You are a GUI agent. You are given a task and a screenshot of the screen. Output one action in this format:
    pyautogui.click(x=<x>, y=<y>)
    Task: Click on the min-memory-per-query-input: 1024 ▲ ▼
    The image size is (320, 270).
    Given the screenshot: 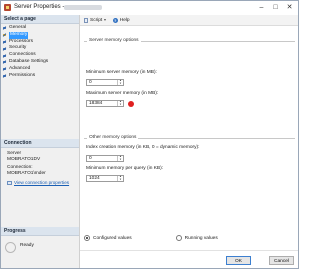 What is the action you would take?
    pyautogui.click(x=105, y=178)
    